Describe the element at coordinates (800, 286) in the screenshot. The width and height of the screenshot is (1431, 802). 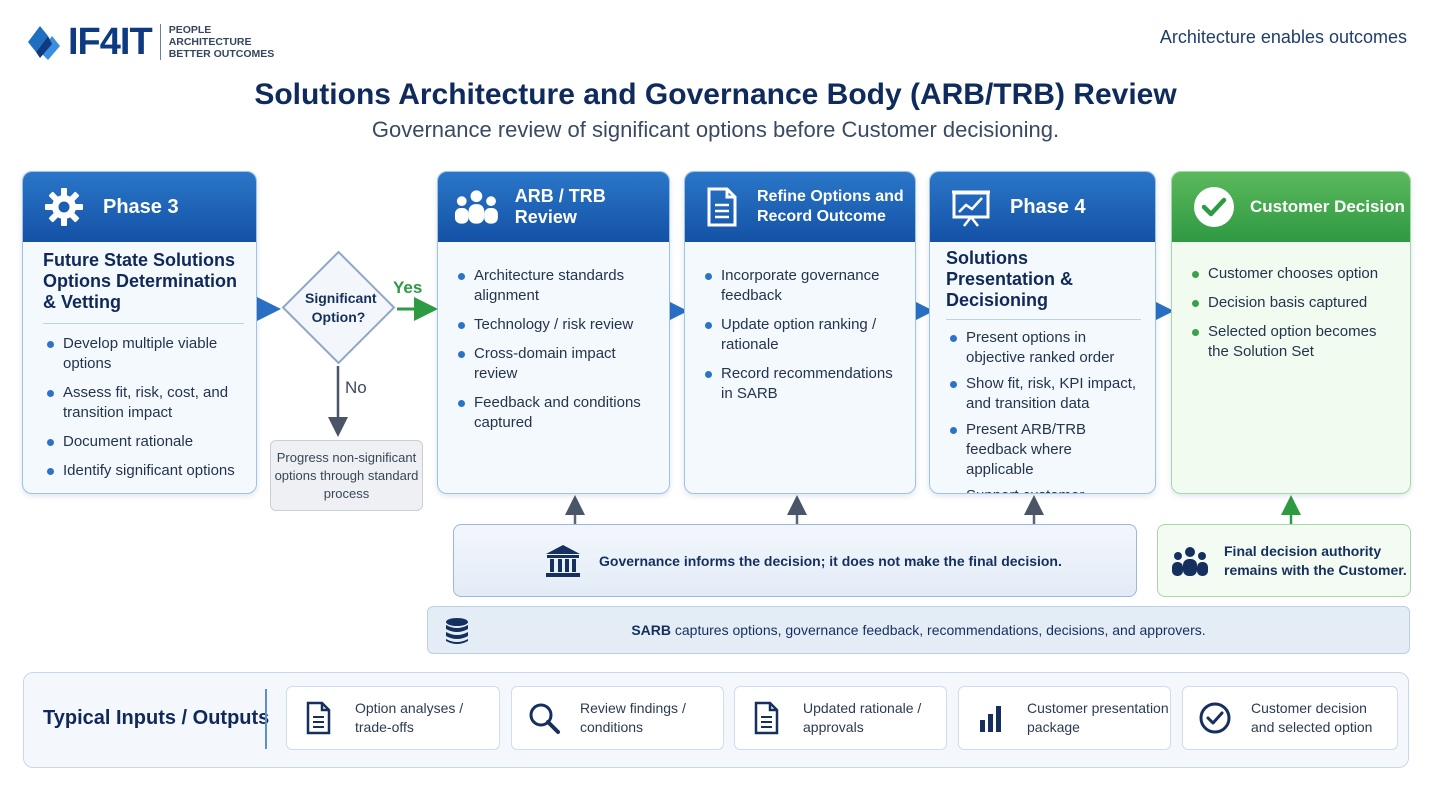
I see `list-item: Incorporate governance feedback` at that location.